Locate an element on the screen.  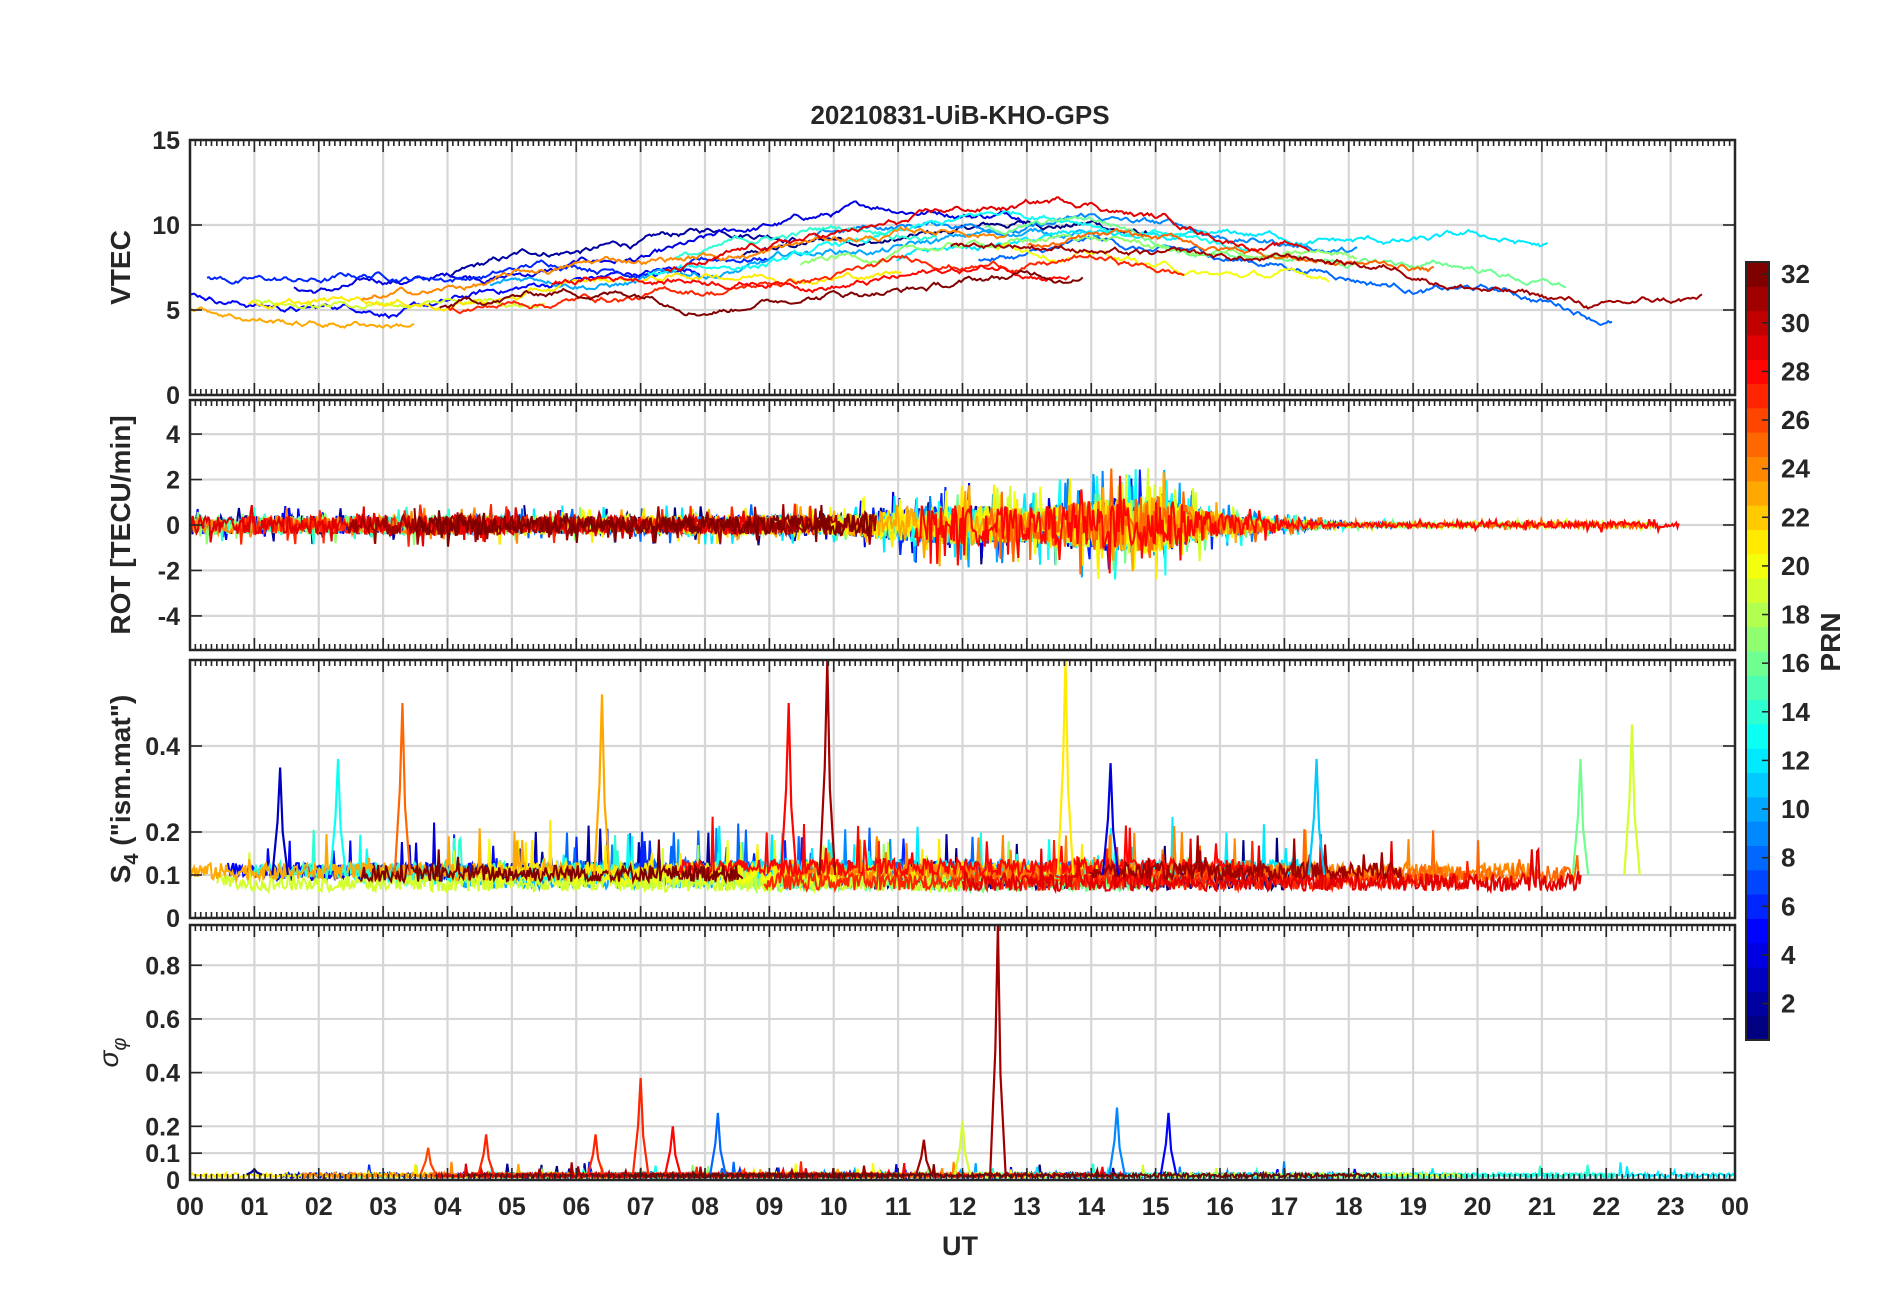
colorbar-tick-label: 24 is located at coordinates (1795, 469).